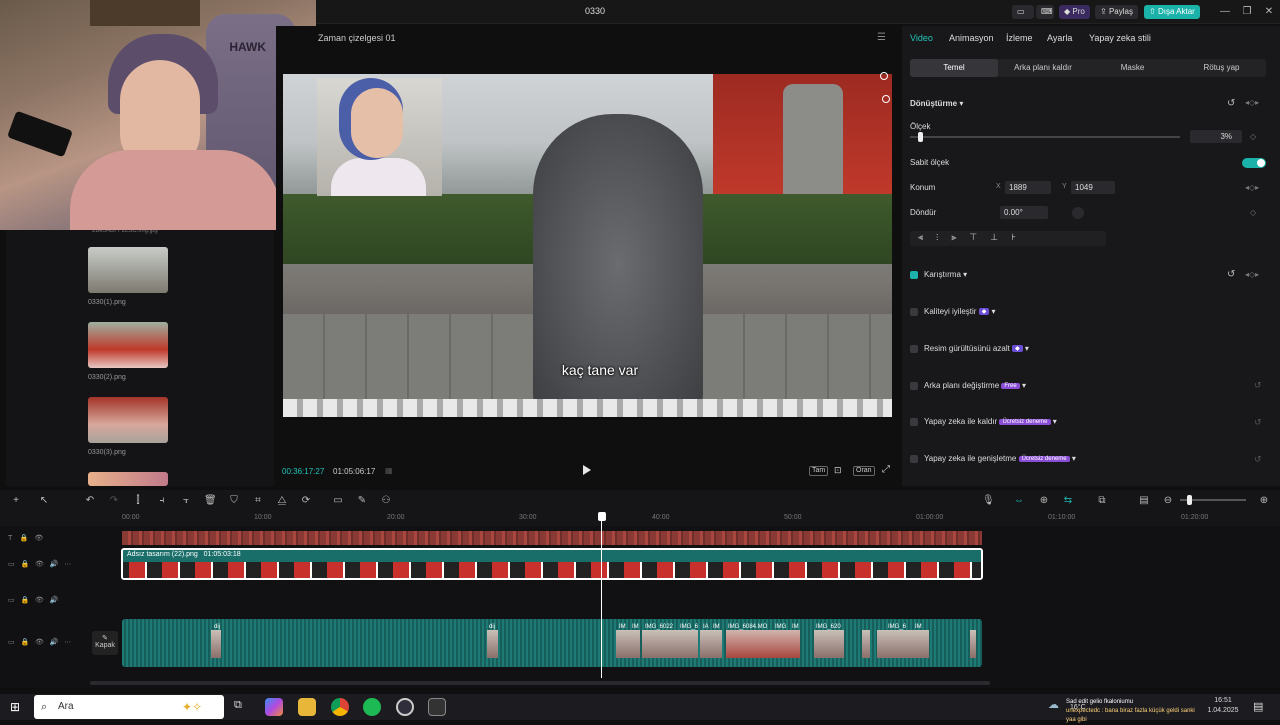 This screenshot has width=1280, height=725. Describe the element at coordinates (640, 518) in the screenshot. I see `timeline-ruler` at that location.